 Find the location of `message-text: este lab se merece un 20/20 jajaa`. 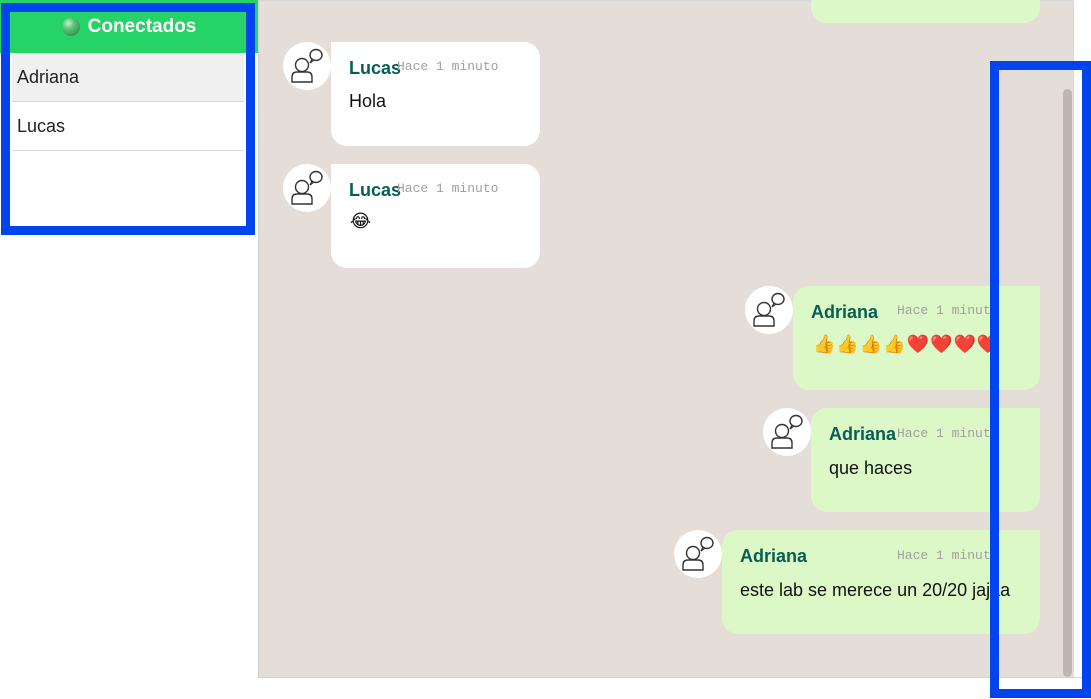

message-text: este lab se merece un 20/20 jajaa is located at coordinates (875, 590).